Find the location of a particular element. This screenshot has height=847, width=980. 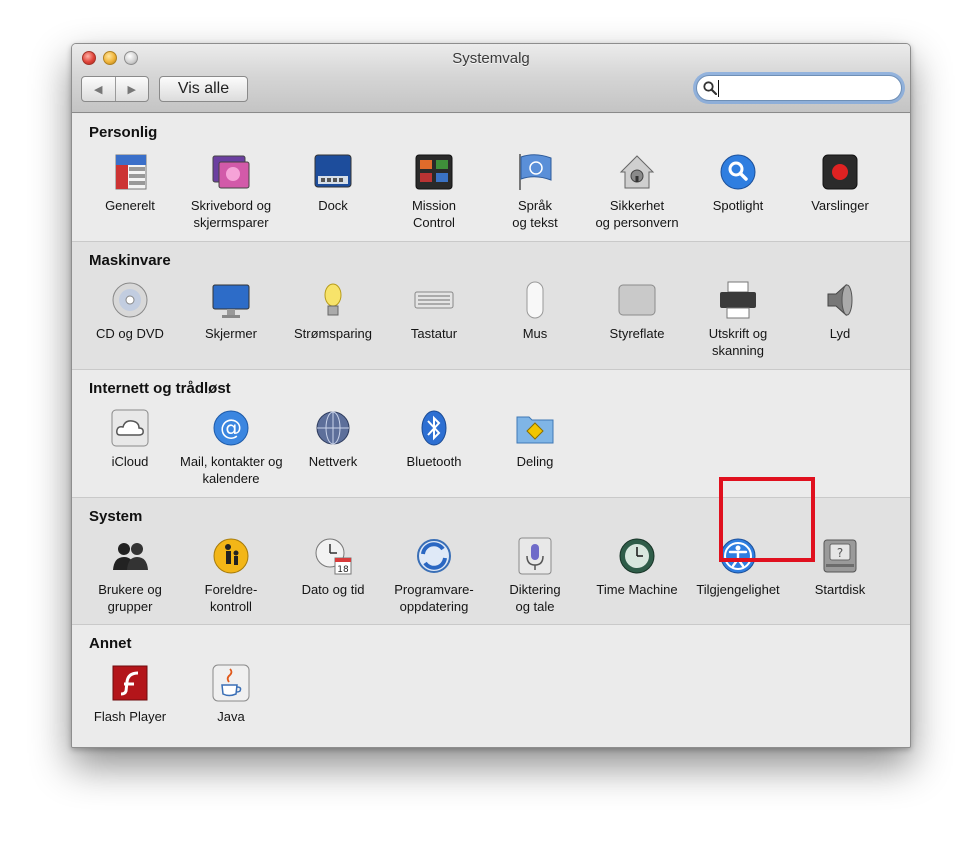

text-cursor is located at coordinates (718, 88).